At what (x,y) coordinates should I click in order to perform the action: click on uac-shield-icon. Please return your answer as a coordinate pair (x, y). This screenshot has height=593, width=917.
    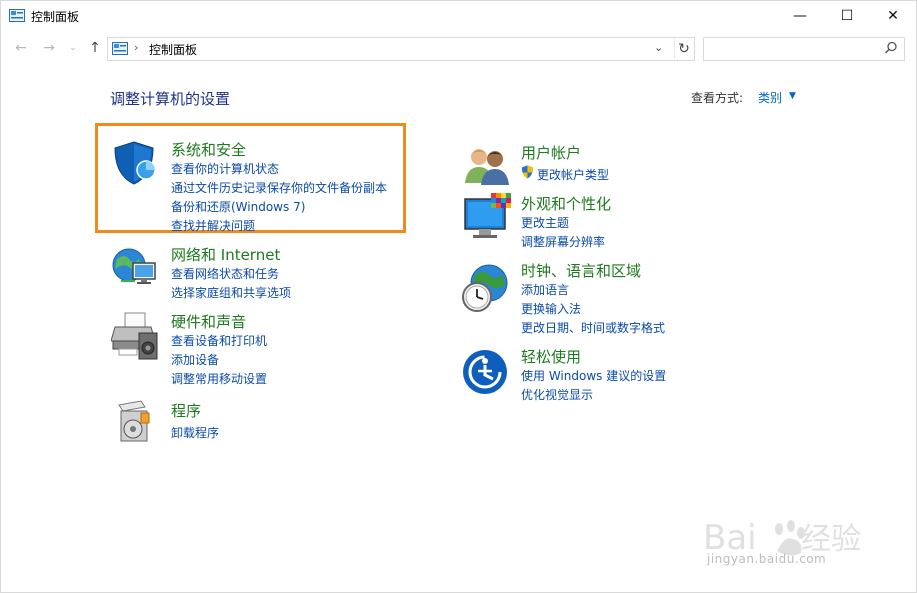
    Looking at the image, I should click on (527, 172).